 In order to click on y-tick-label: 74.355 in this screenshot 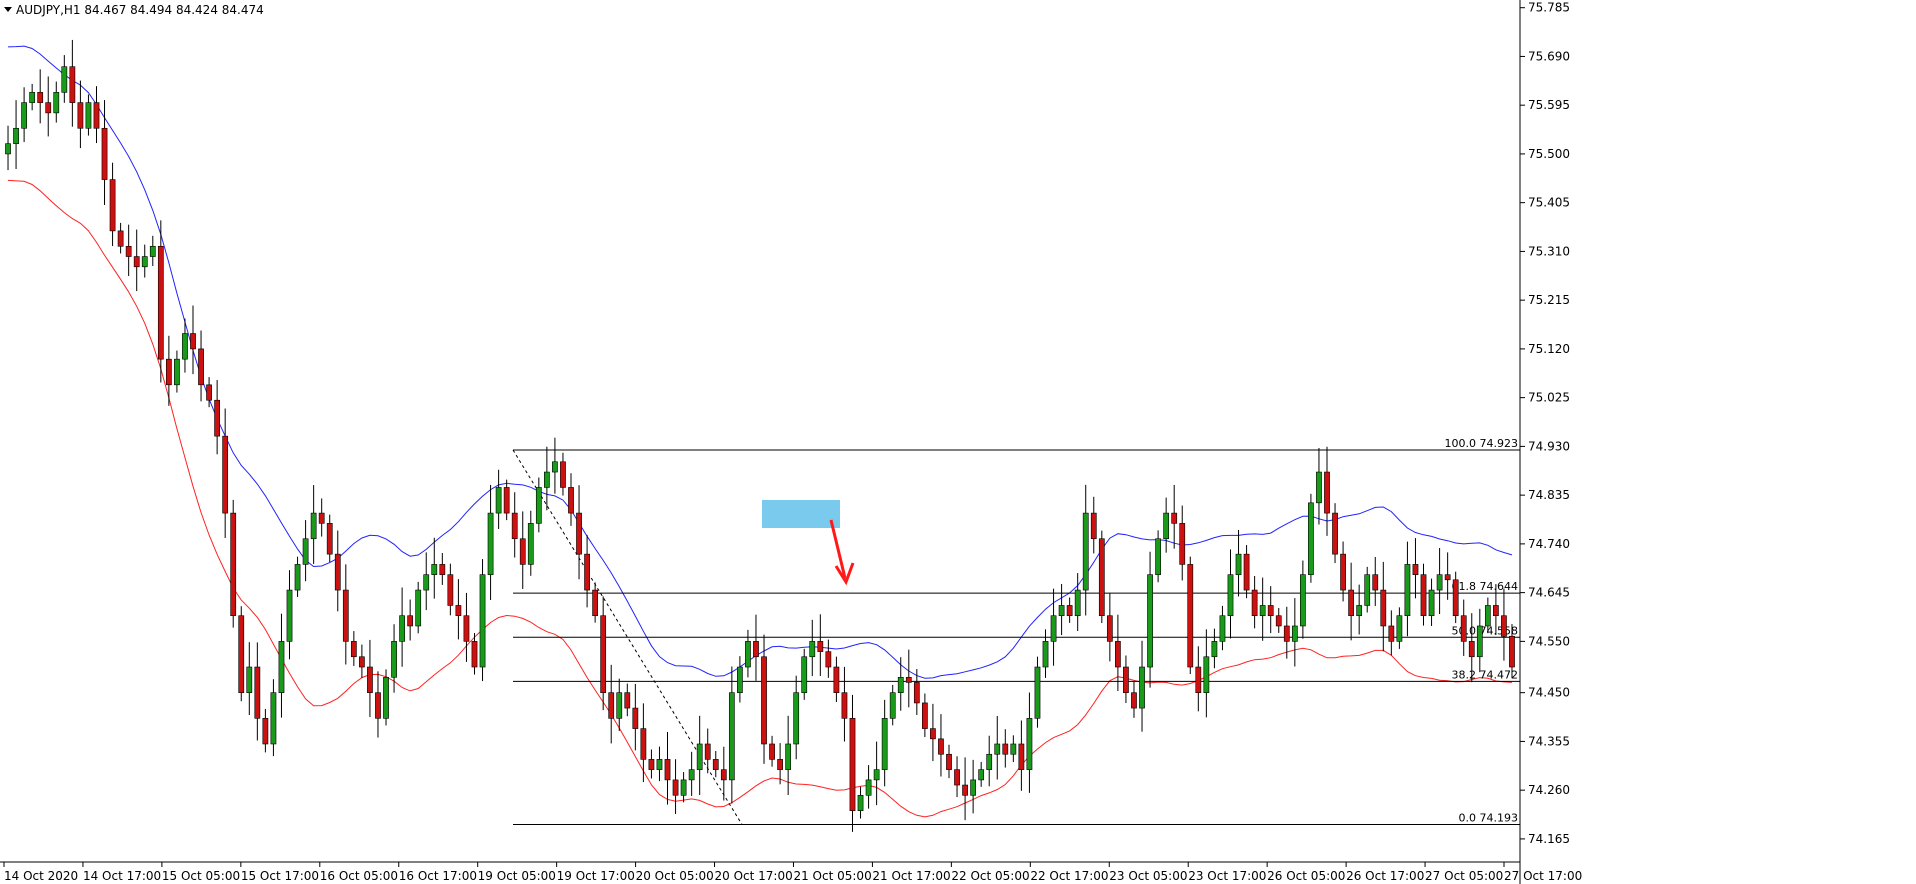, I will do `click(1549, 741)`.